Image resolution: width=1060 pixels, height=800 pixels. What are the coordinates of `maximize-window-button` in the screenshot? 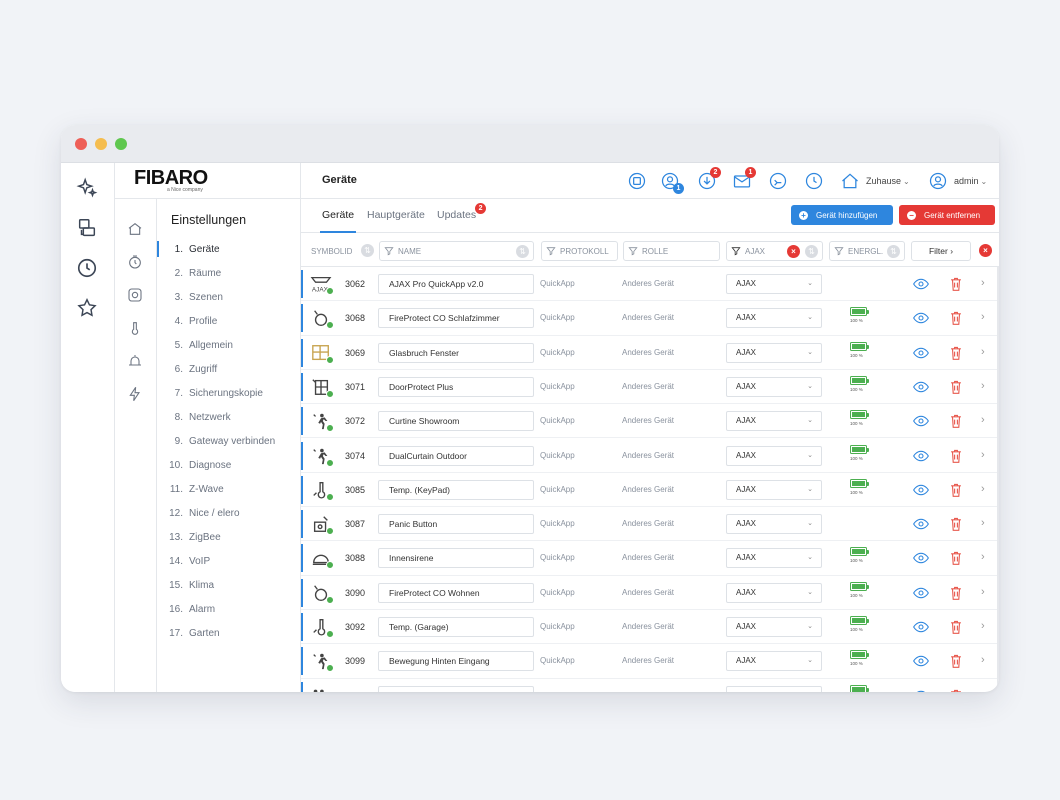 It's located at (121, 144).